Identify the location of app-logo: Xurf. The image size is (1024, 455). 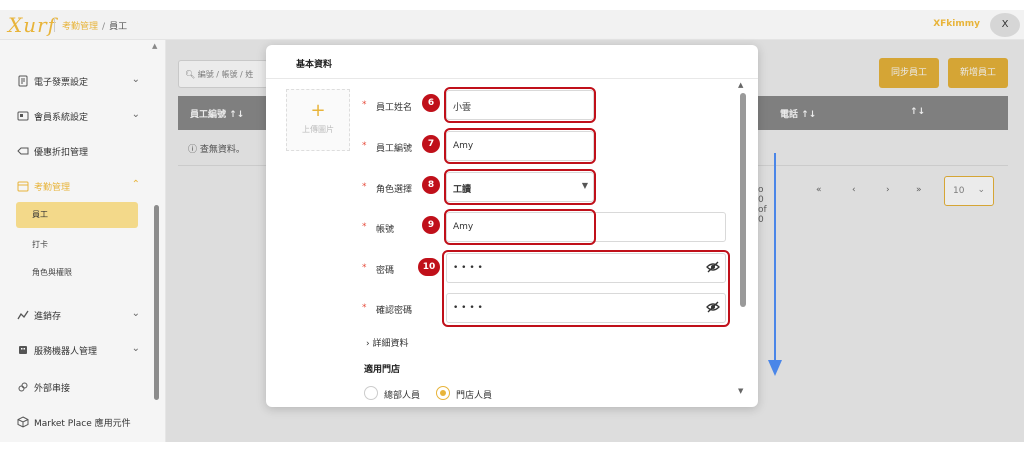
(32, 25).